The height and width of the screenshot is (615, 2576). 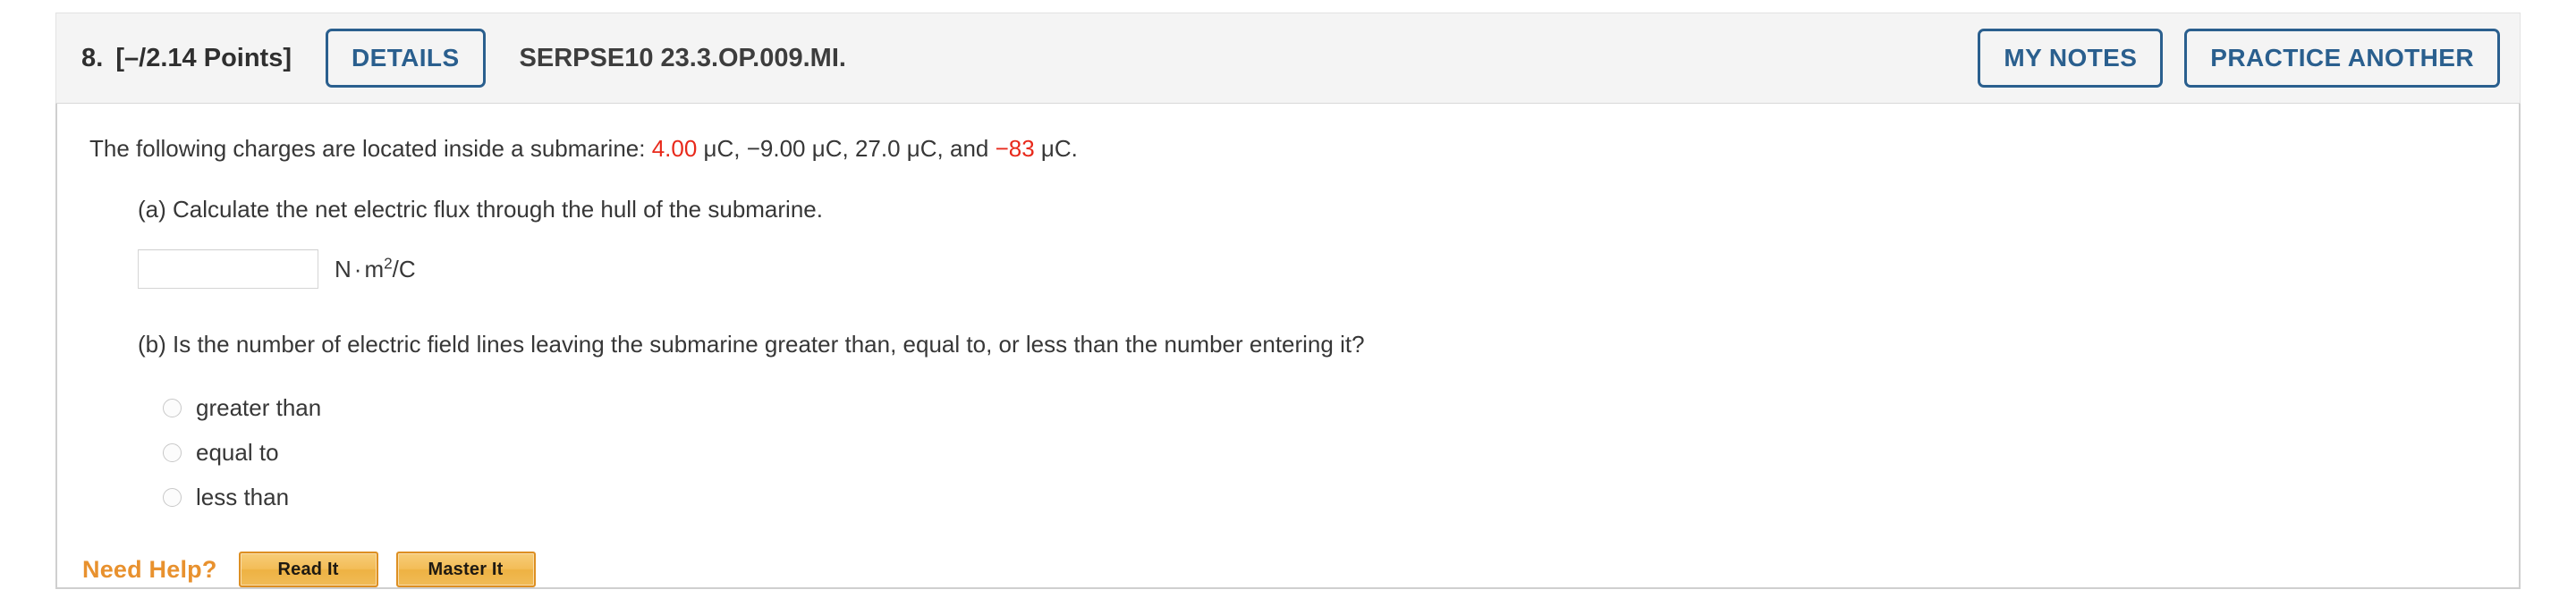 What do you see at coordinates (404, 268) in the screenshot?
I see `unit-per-coulomb: /C` at bounding box center [404, 268].